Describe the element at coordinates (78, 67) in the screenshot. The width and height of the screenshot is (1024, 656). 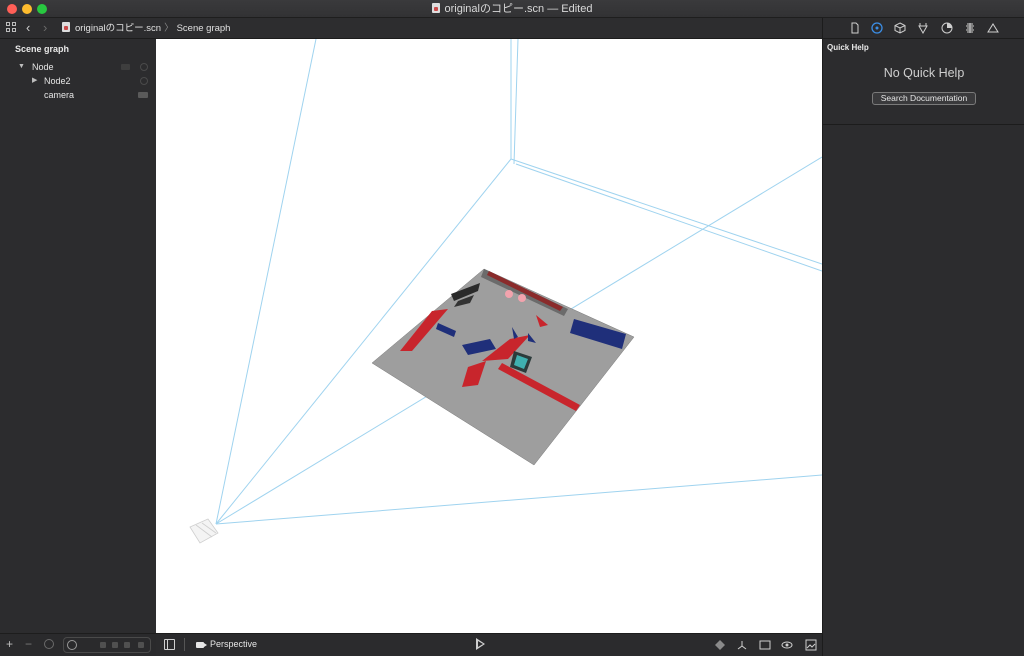
I see `tree-node-node: ▼ Node` at that location.